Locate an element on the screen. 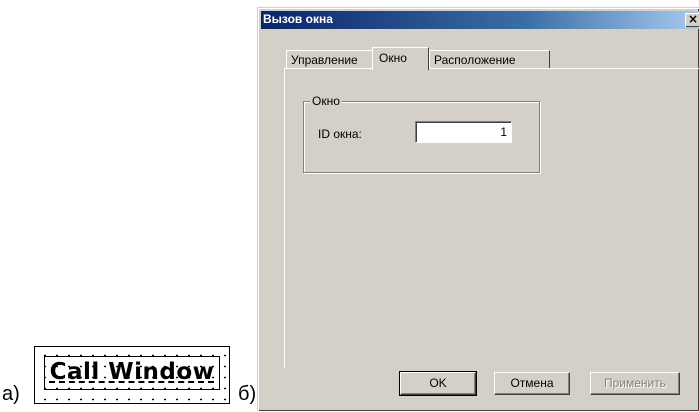 This screenshot has height=412, width=699. window-id-input is located at coordinates (463, 132).